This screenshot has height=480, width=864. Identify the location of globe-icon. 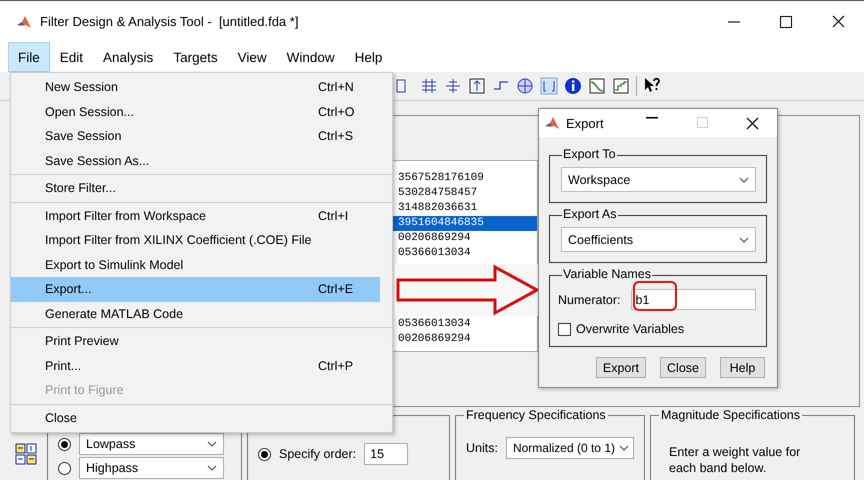
(525, 86).